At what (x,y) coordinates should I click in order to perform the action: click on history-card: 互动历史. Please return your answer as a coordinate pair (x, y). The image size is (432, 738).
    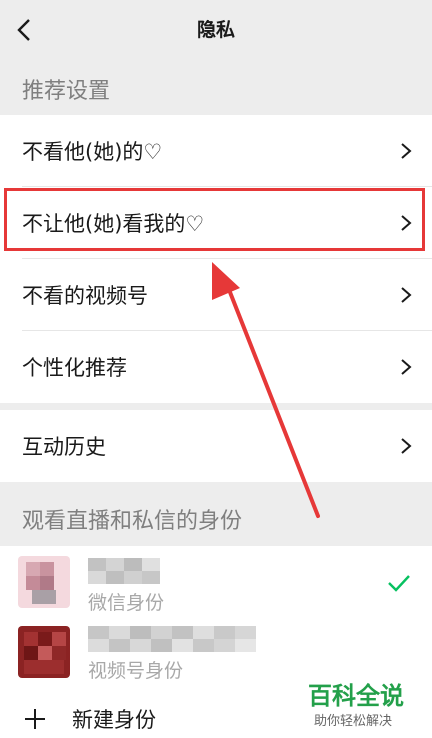
    Looking at the image, I should click on (216, 446).